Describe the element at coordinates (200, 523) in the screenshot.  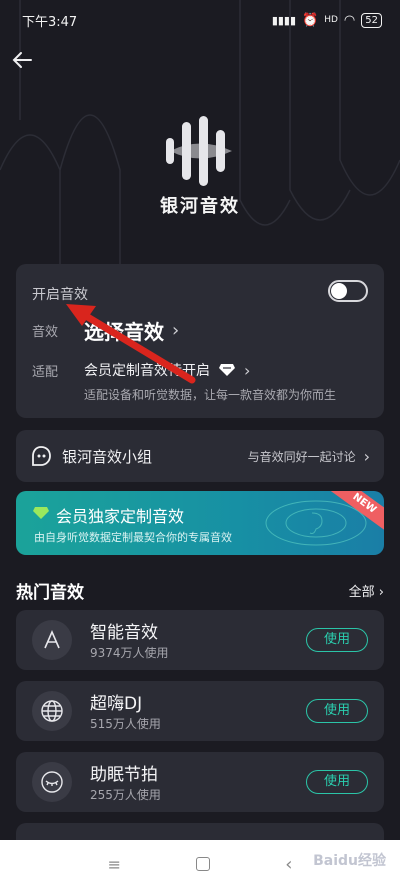
I see `vip-custom-effect-banner: 会员独家定制音效 由自身听觉数据定制最契合你的专属音效 NEW` at that location.